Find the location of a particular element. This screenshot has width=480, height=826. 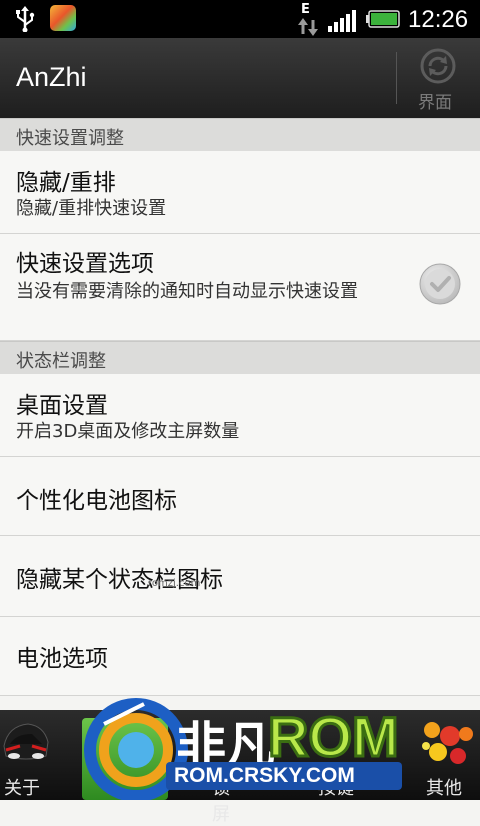

list-item-battery-icon: 个性化电池图标 is located at coordinates (240, 496).